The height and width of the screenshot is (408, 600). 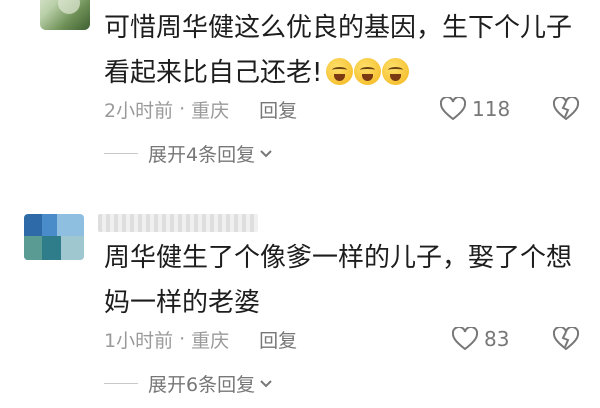 What do you see at coordinates (139, 110) in the screenshot?
I see `timestamp: 2小时前` at bounding box center [139, 110].